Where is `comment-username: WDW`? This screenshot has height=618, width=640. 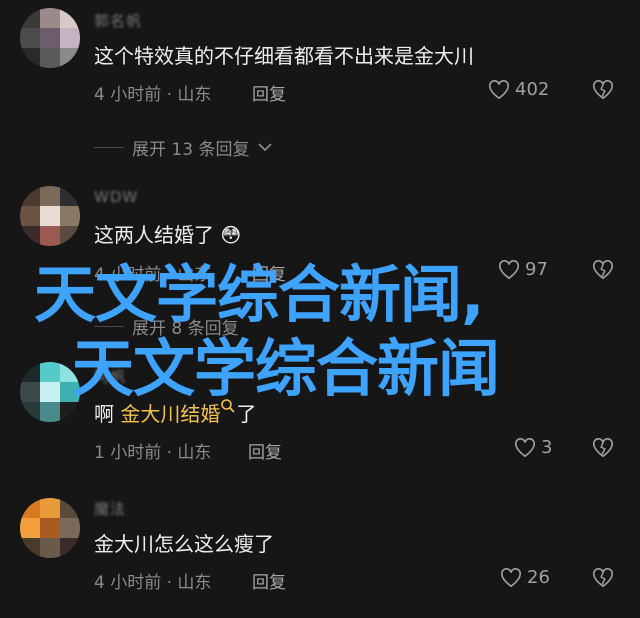 comment-username: WDW is located at coordinates (116, 197).